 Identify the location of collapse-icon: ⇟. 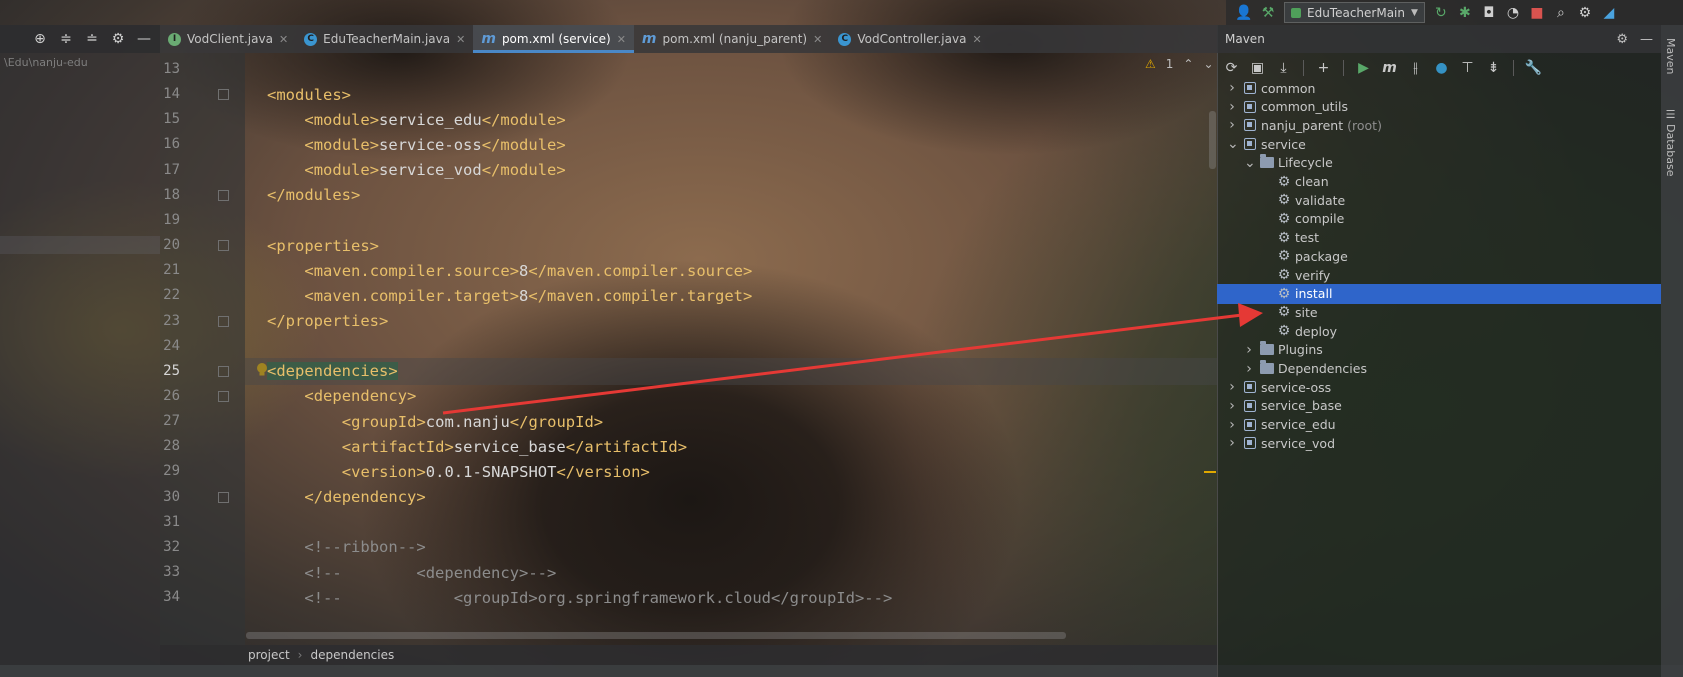
(1493, 68).